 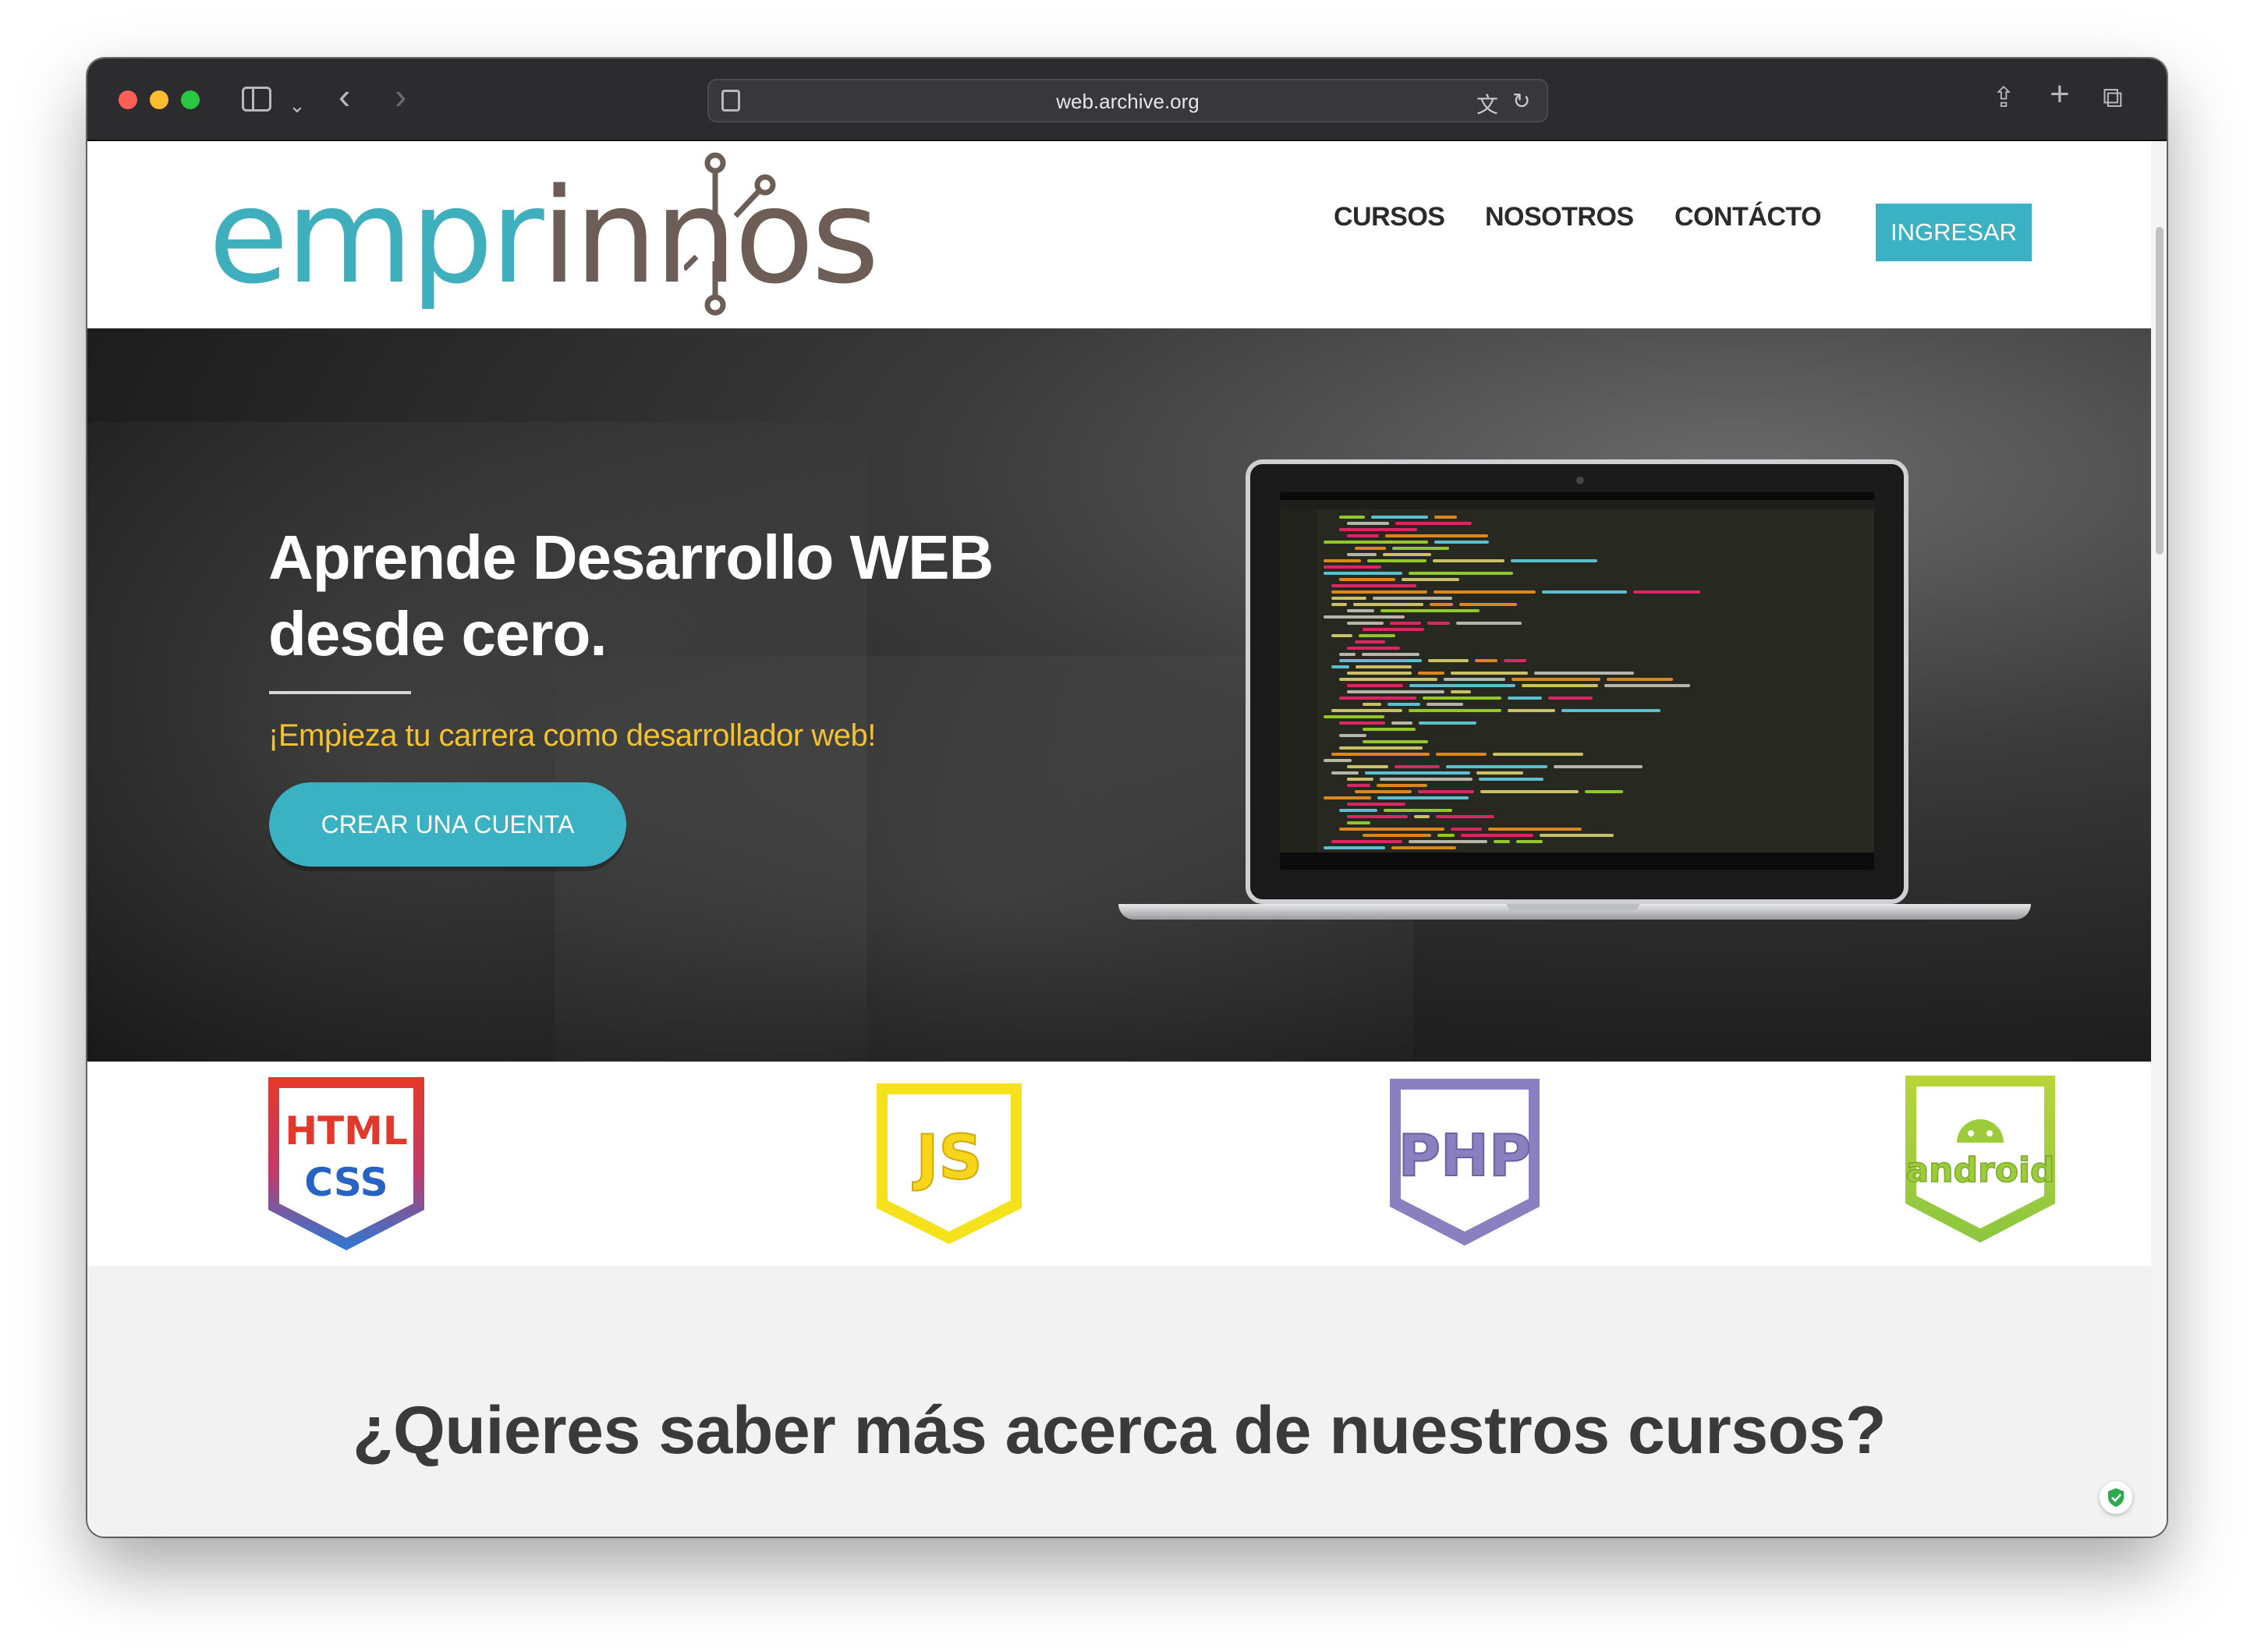 What do you see at coordinates (1580, 480) in the screenshot?
I see `laptop-camera` at bounding box center [1580, 480].